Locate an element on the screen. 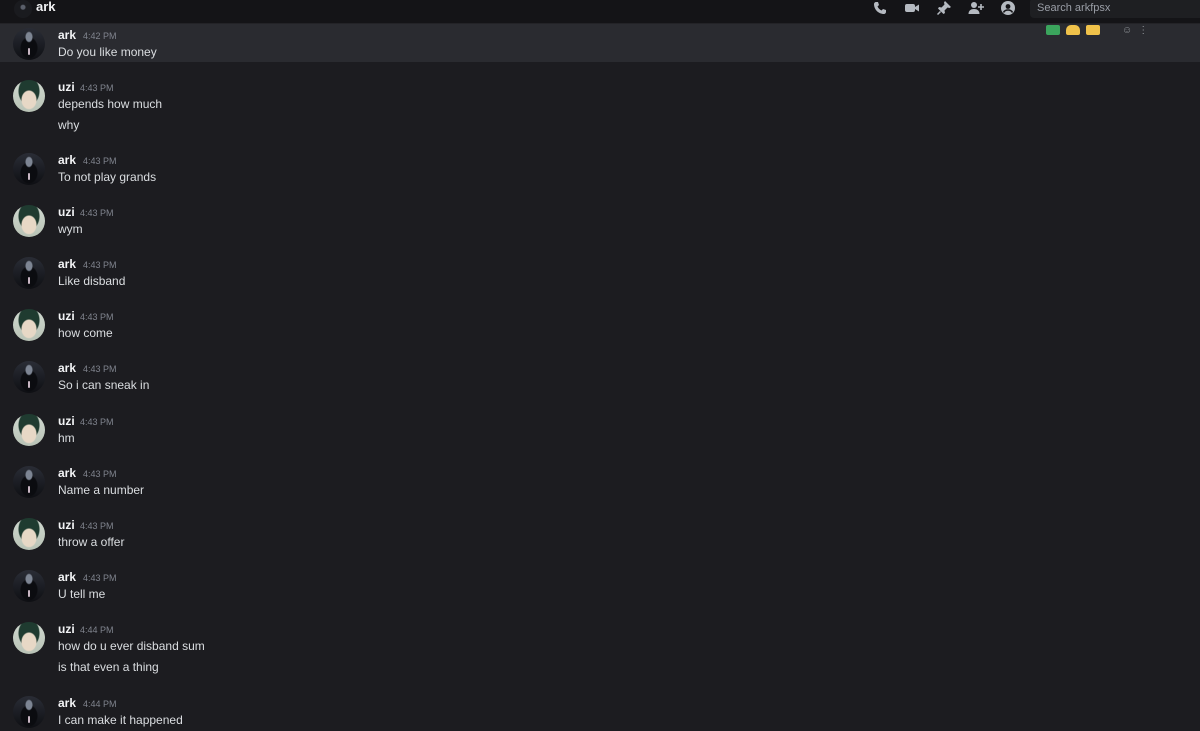 Image resolution: width=1200 pixels, height=731 pixels. message-reactions is located at coordinates (1073, 30).